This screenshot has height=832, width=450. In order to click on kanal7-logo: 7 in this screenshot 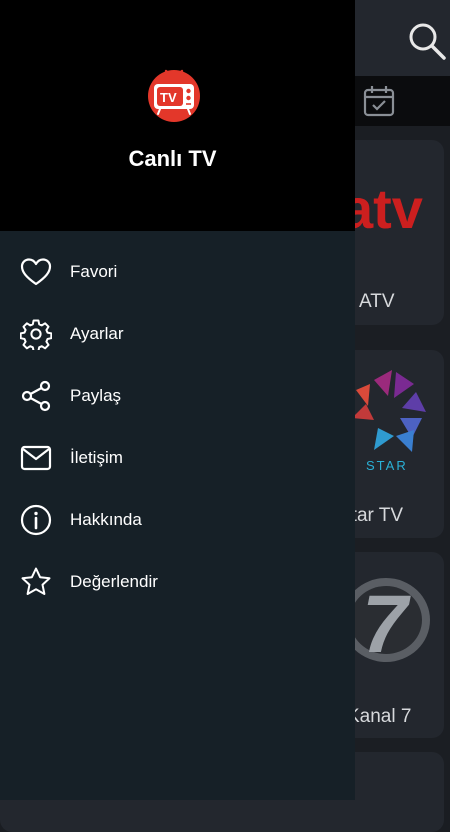, I will do `click(388, 623)`.